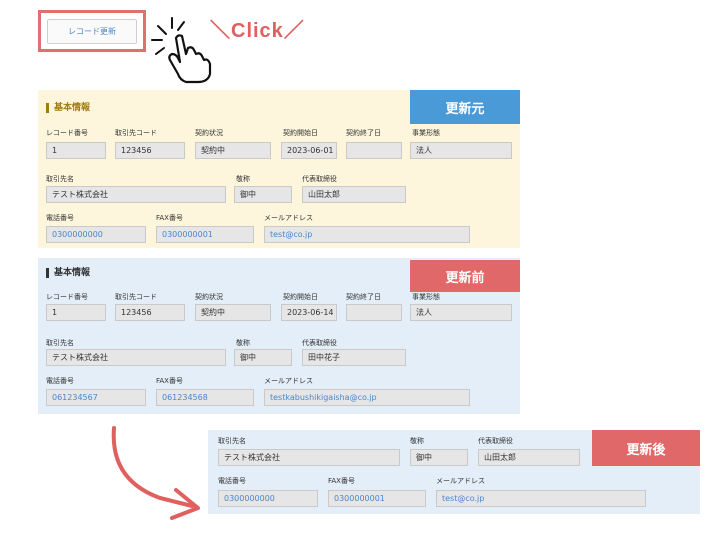 This screenshot has width=720, height=540. I want to click on contract-start-field: 2023-06-14, so click(309, 312).